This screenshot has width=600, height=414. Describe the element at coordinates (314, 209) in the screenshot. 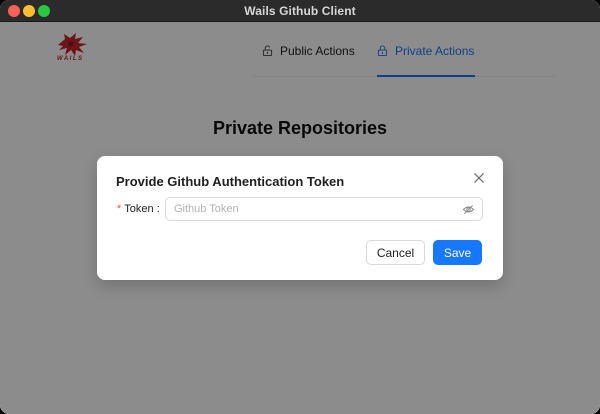

I see `token-input` at that location.